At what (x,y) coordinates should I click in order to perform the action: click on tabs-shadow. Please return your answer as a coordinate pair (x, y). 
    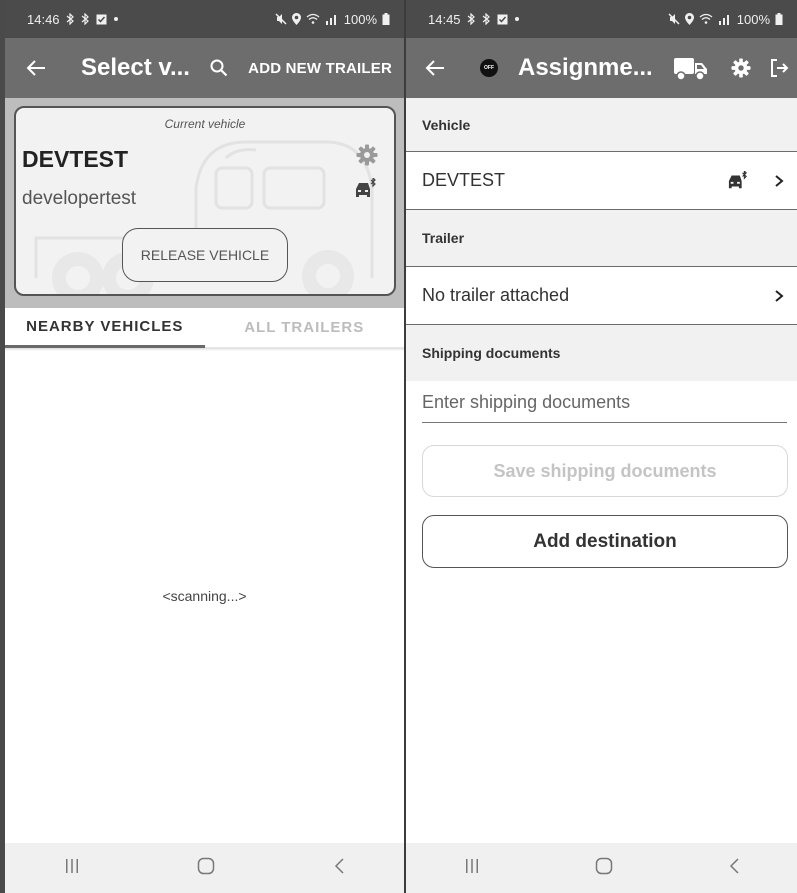
    Looking at the image, I should click on (204, 349).